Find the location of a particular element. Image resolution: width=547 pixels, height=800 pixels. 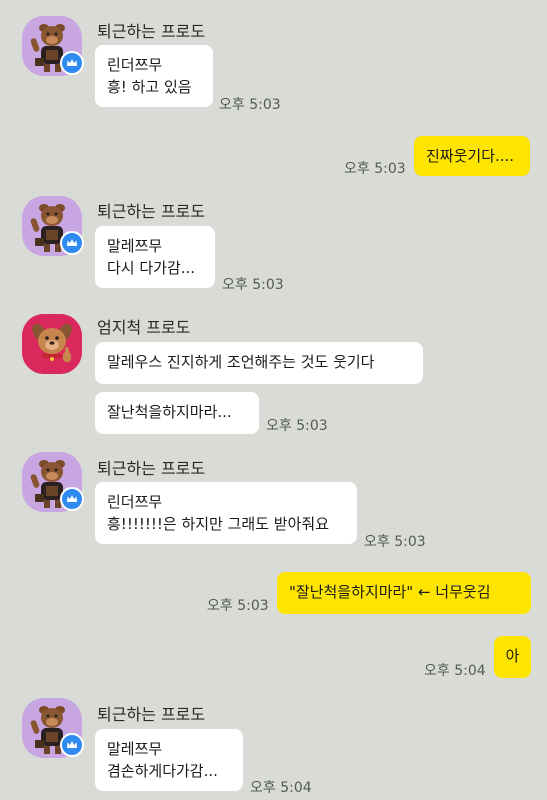

message-line: 아 is located at coordinates (512, 656).